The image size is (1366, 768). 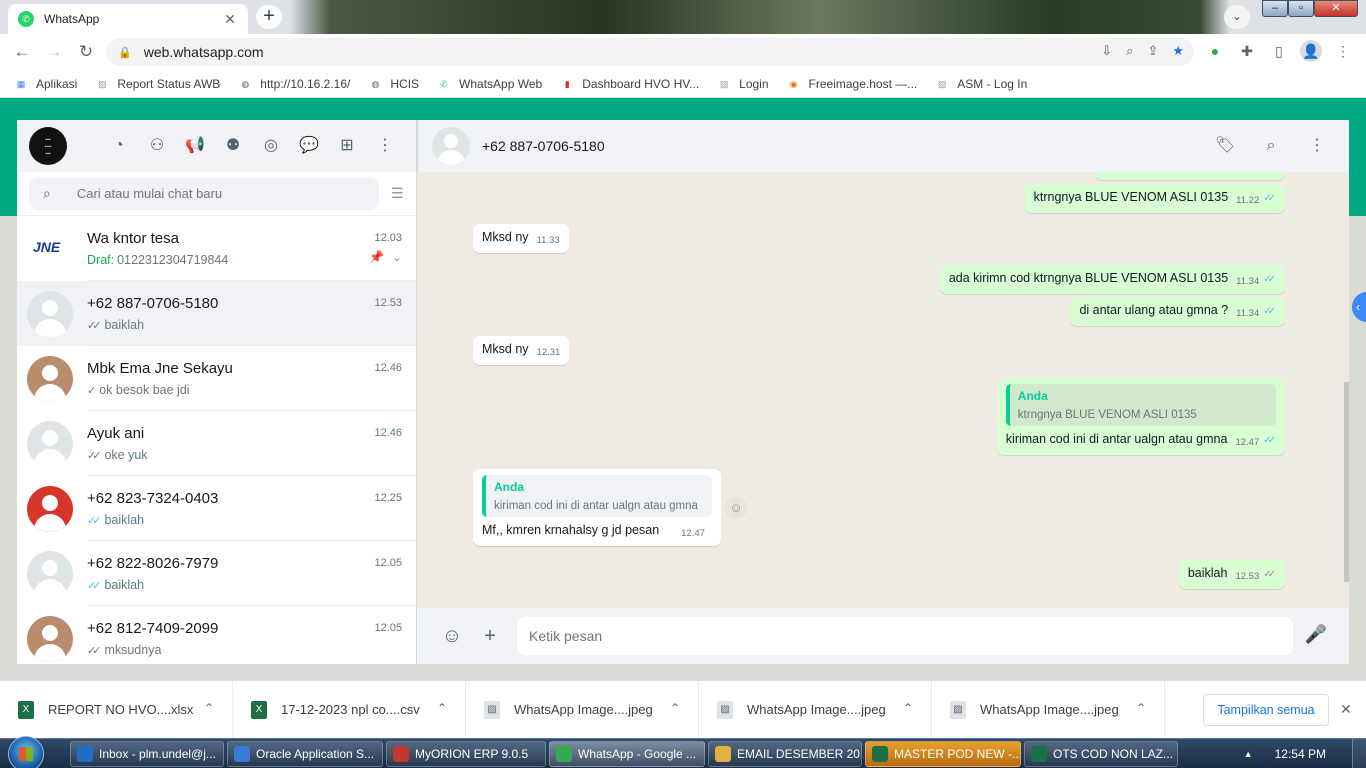 I want to click on install-app-icon: ⇩, so click(x=1106, y=51).